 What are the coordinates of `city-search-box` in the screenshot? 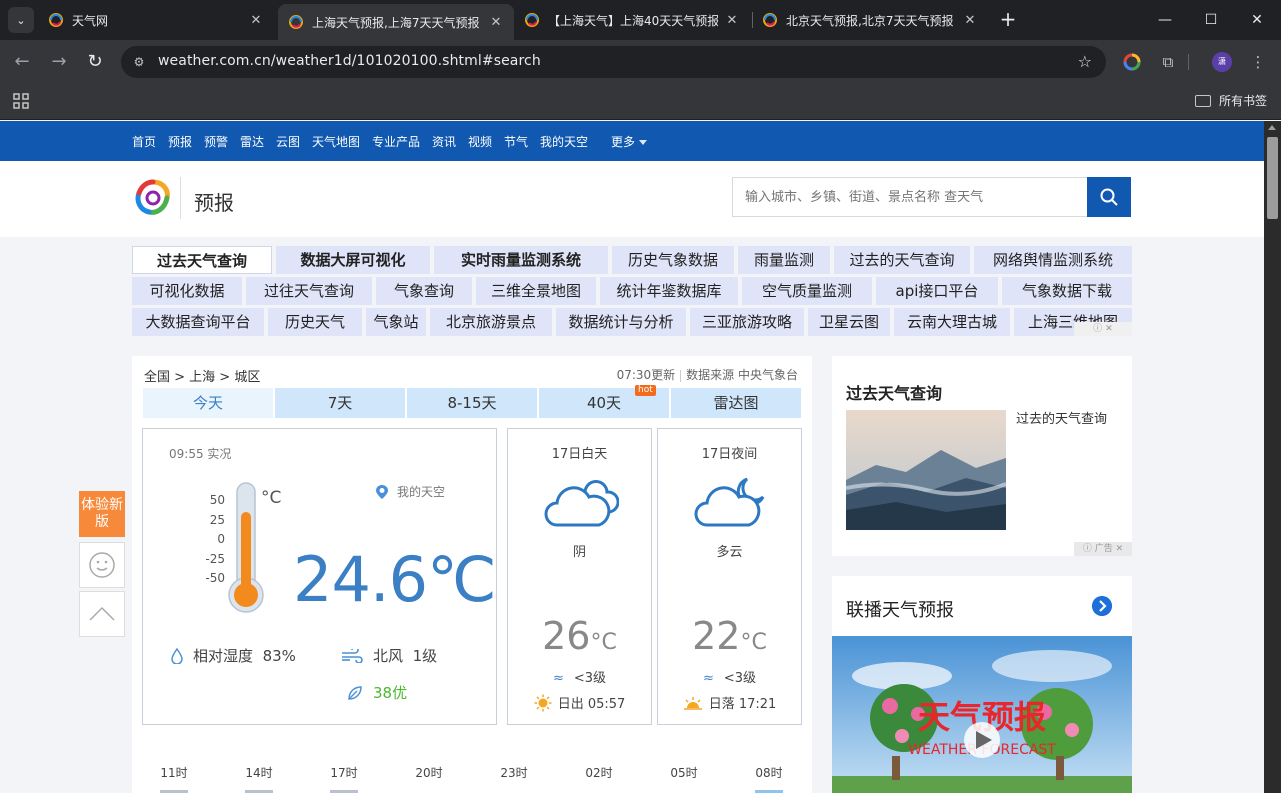 It's located at (910, 197).